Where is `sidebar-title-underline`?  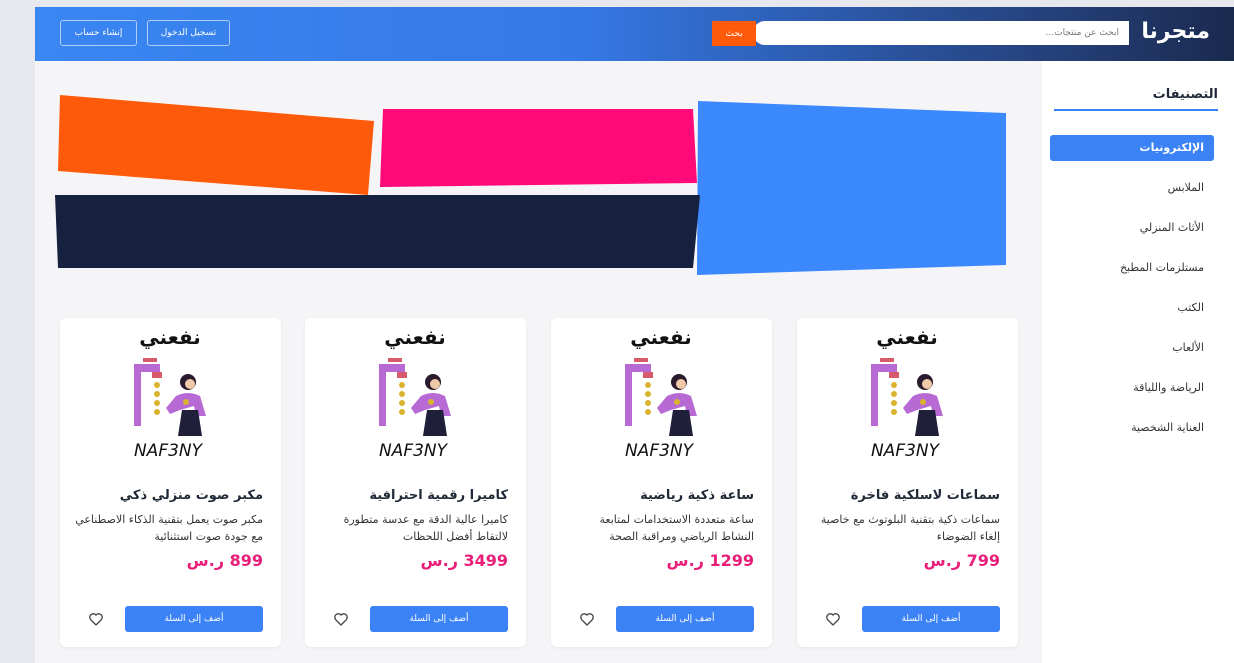
sidebar-title-underline is located at coordinates (1136, 110).